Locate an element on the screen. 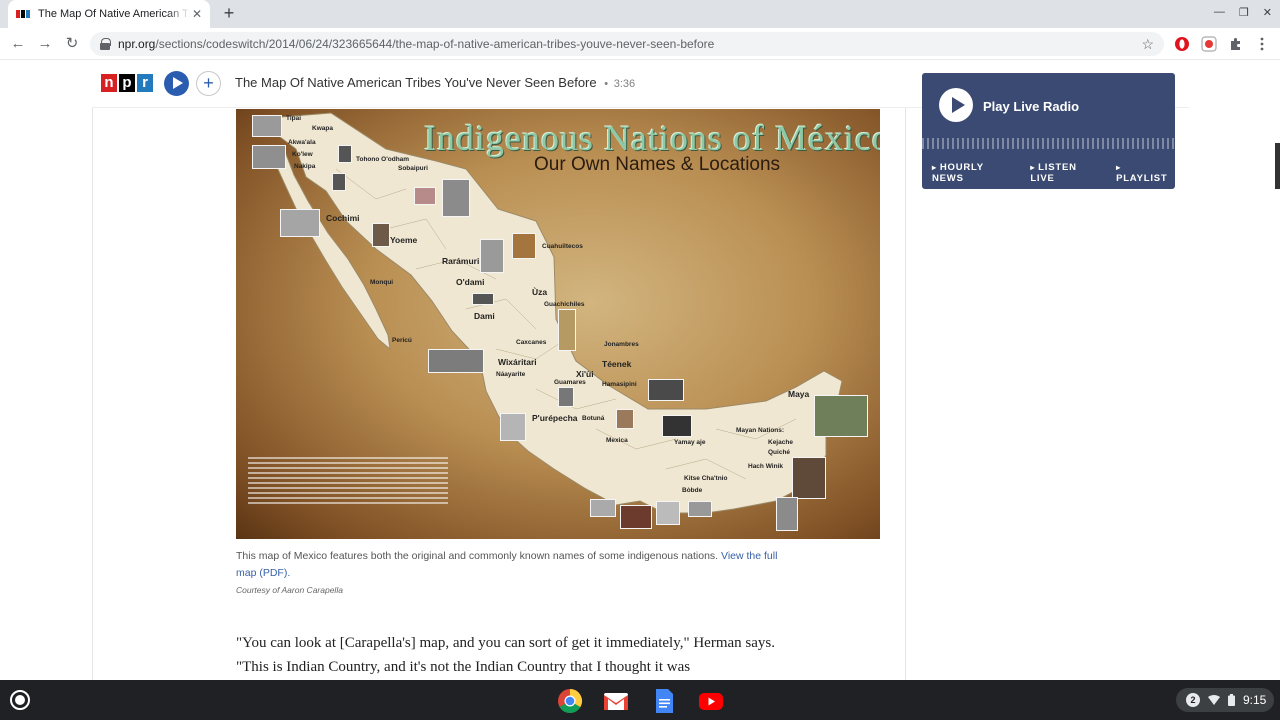 This screenshot has width=1280, height=720. extensions-puzzle-icon is located at coordinates (1236, 44).